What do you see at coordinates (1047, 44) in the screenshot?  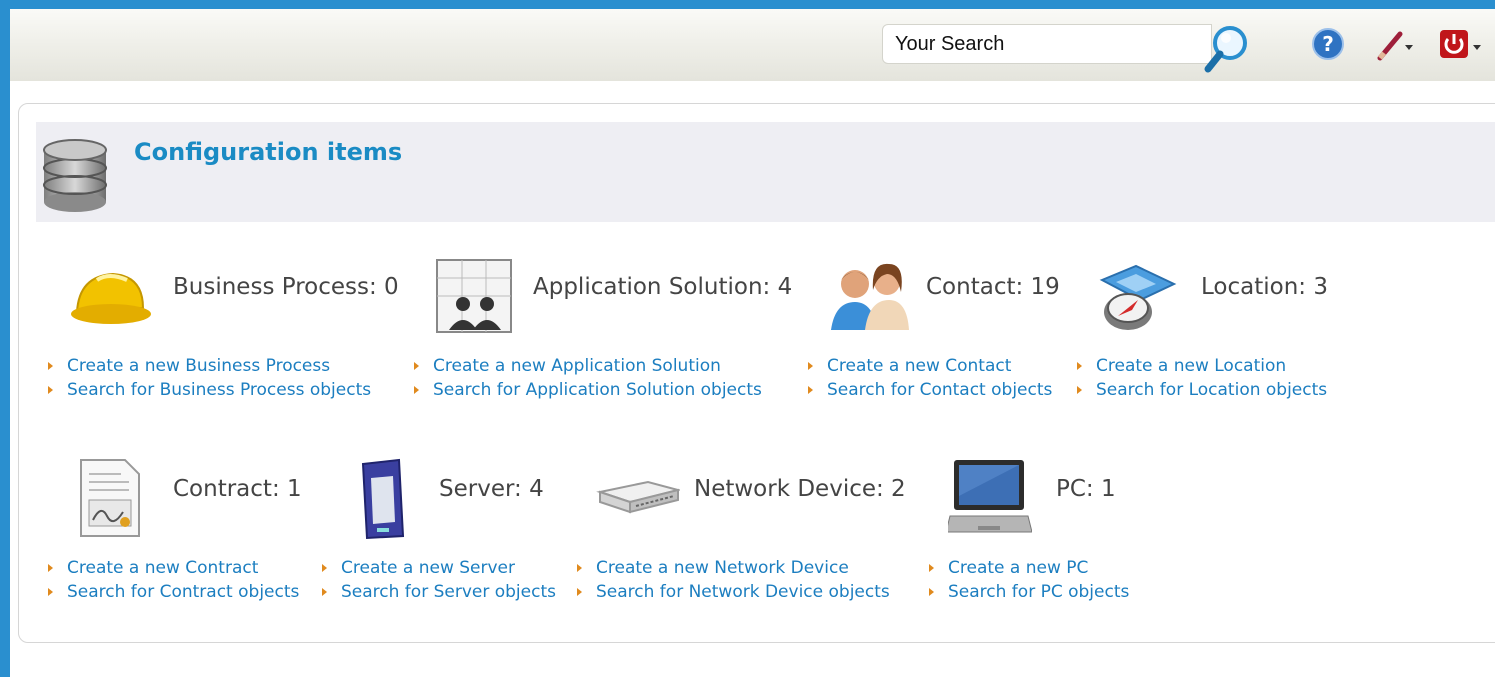 I see `search-input: Your Search` at bounding box center [1047, 44].